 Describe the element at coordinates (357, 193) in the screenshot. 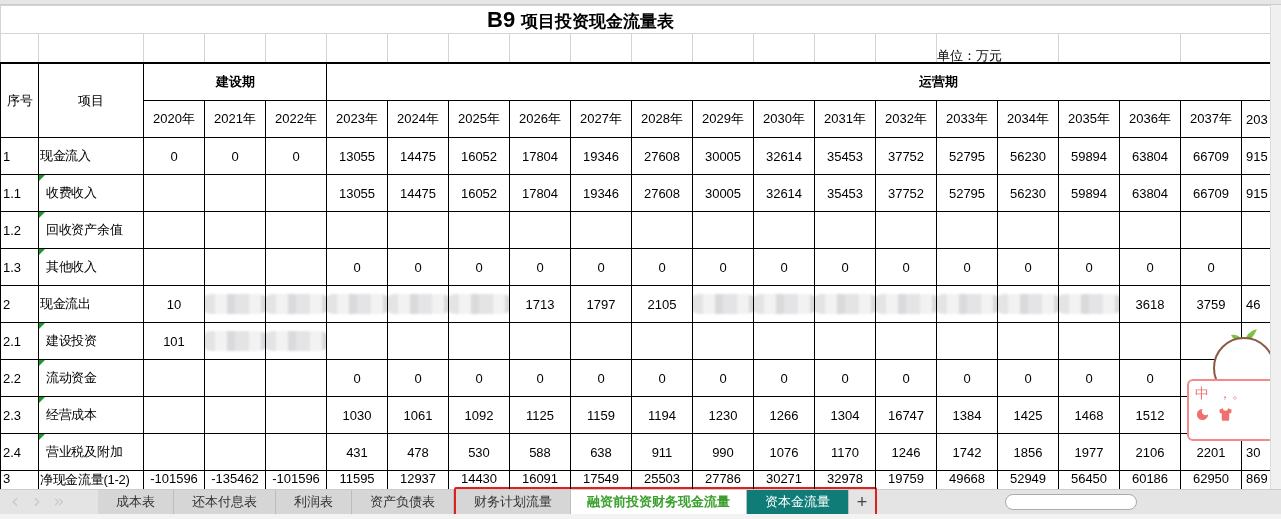

I see `table-cell: 13055` at that location.